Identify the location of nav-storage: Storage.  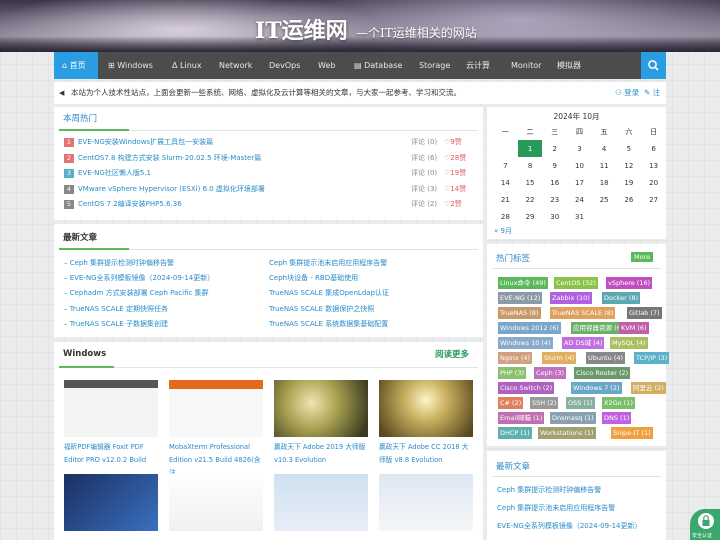
(434, 65).